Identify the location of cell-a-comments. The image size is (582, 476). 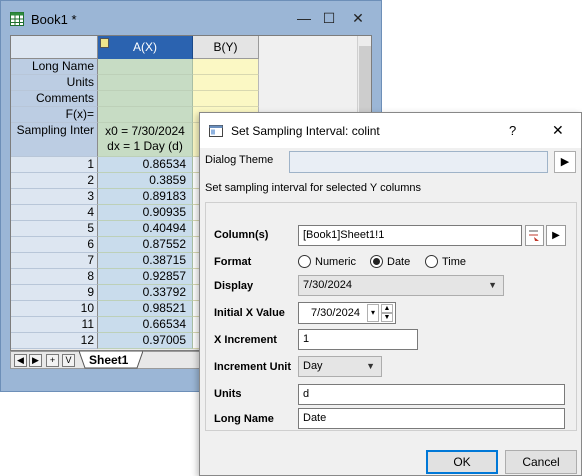
(145, 99).